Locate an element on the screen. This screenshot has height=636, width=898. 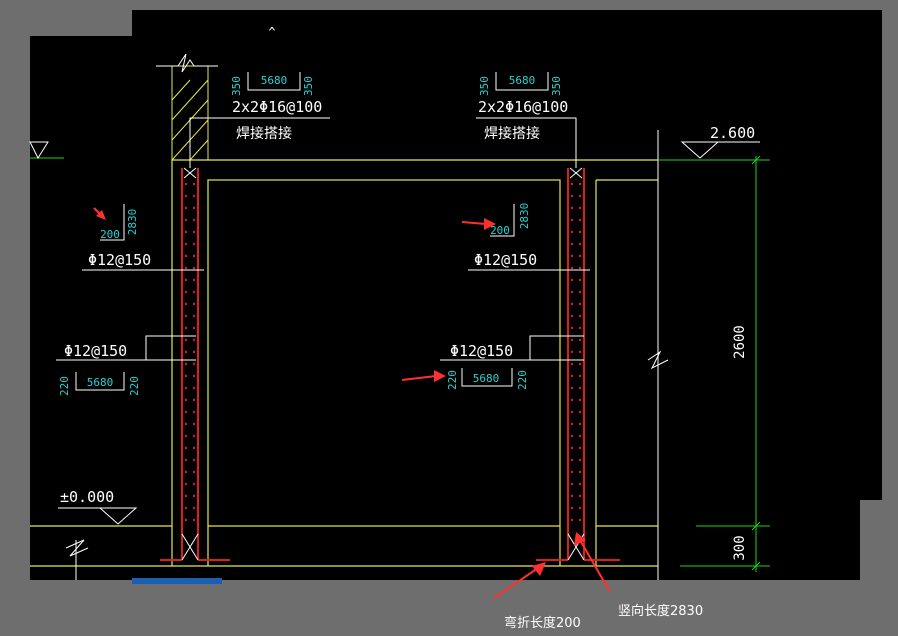
bend-length-caption: 弯折长度200 is located at coordinates (542, 623).